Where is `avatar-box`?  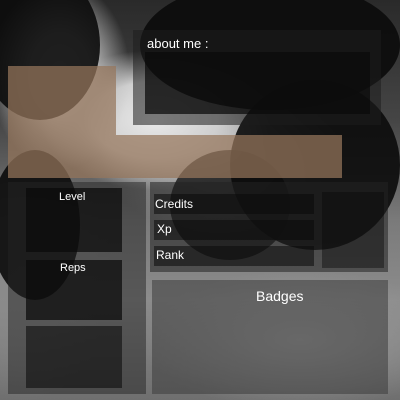 avatar-box is located at coordinates (353, 230).